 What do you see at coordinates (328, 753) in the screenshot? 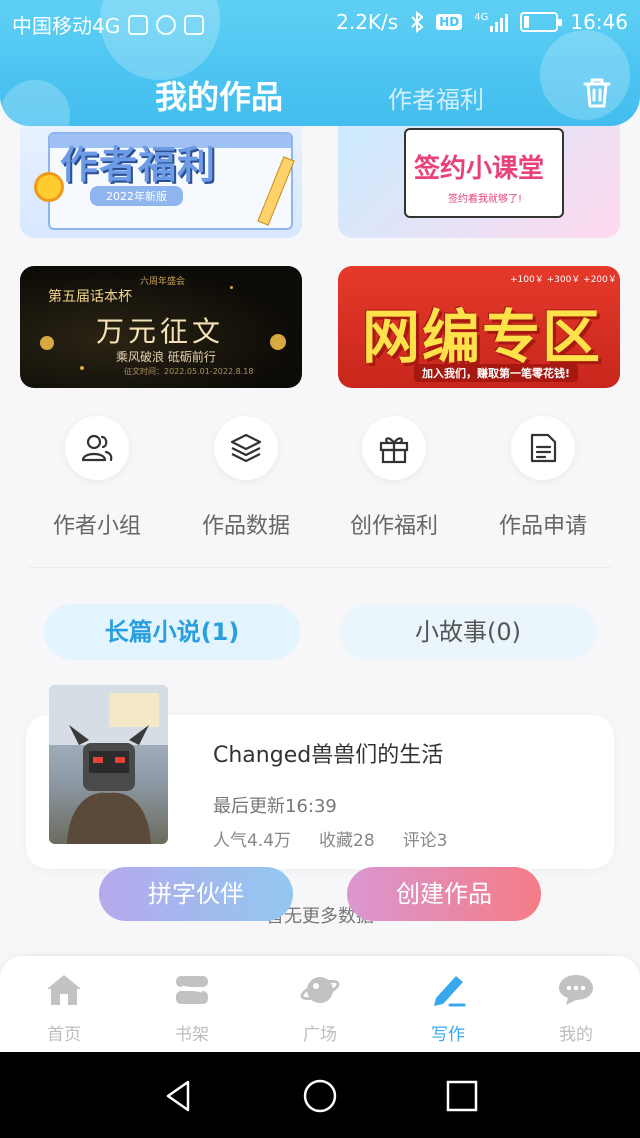
I see `work-title: Changed兽兽们的生活` at bounding box center [328, 753].